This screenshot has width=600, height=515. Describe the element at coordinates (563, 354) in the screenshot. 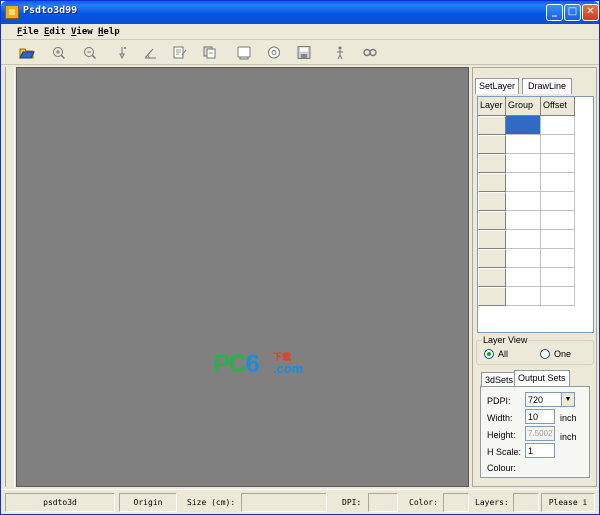

I see `radio-one-label: One` at that location.